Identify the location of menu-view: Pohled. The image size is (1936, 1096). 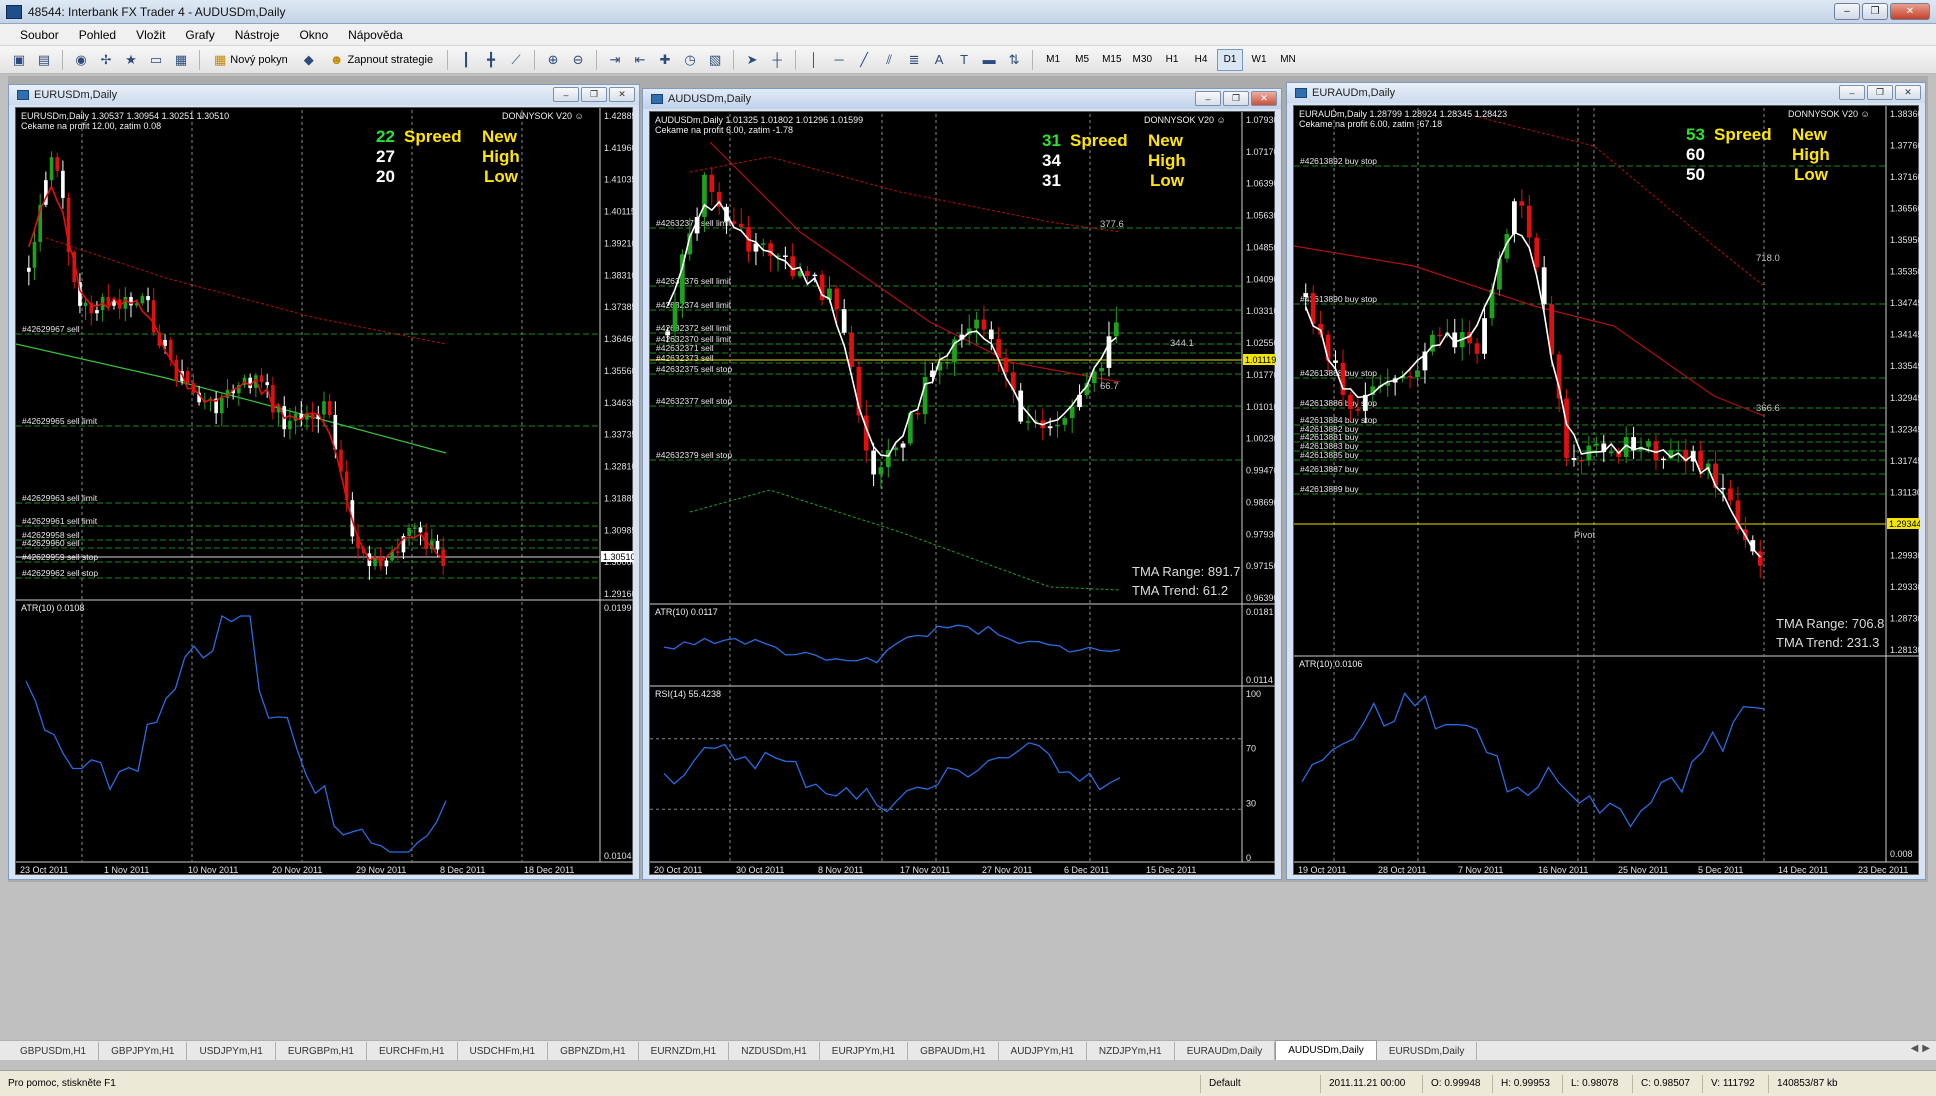
(97, 35).